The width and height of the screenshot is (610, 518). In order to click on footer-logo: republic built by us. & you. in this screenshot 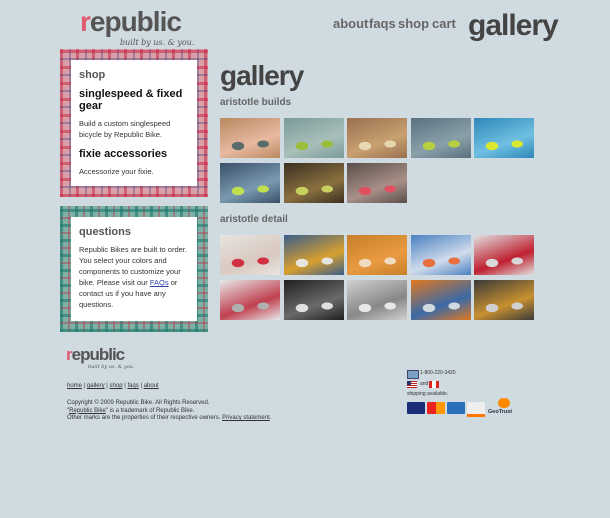, I will do `click(100, 358)`.